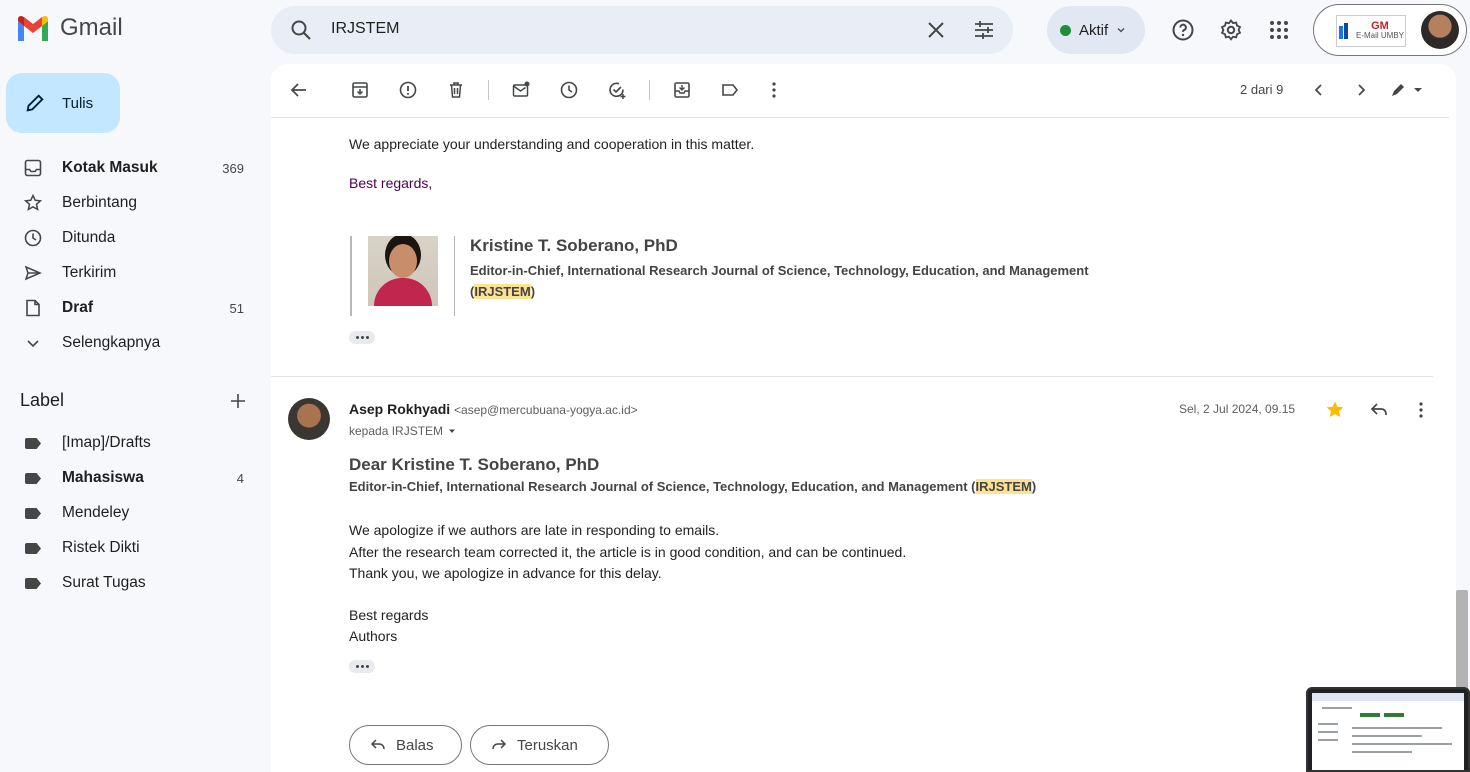 This screenshot has width=1470, height=772. I want to click on message-date: Sel, 2 Jul 2024, 09.15, so click(1237, 409).